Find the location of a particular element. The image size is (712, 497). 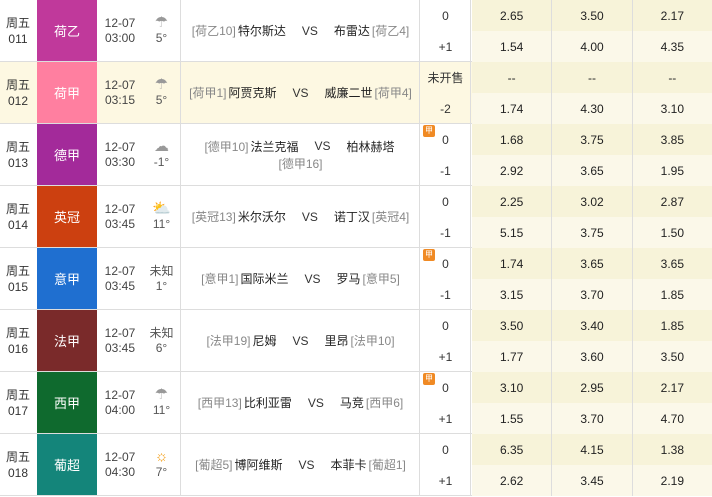

odds-draw-button: 3.50 is located at coordinates (592, 15).